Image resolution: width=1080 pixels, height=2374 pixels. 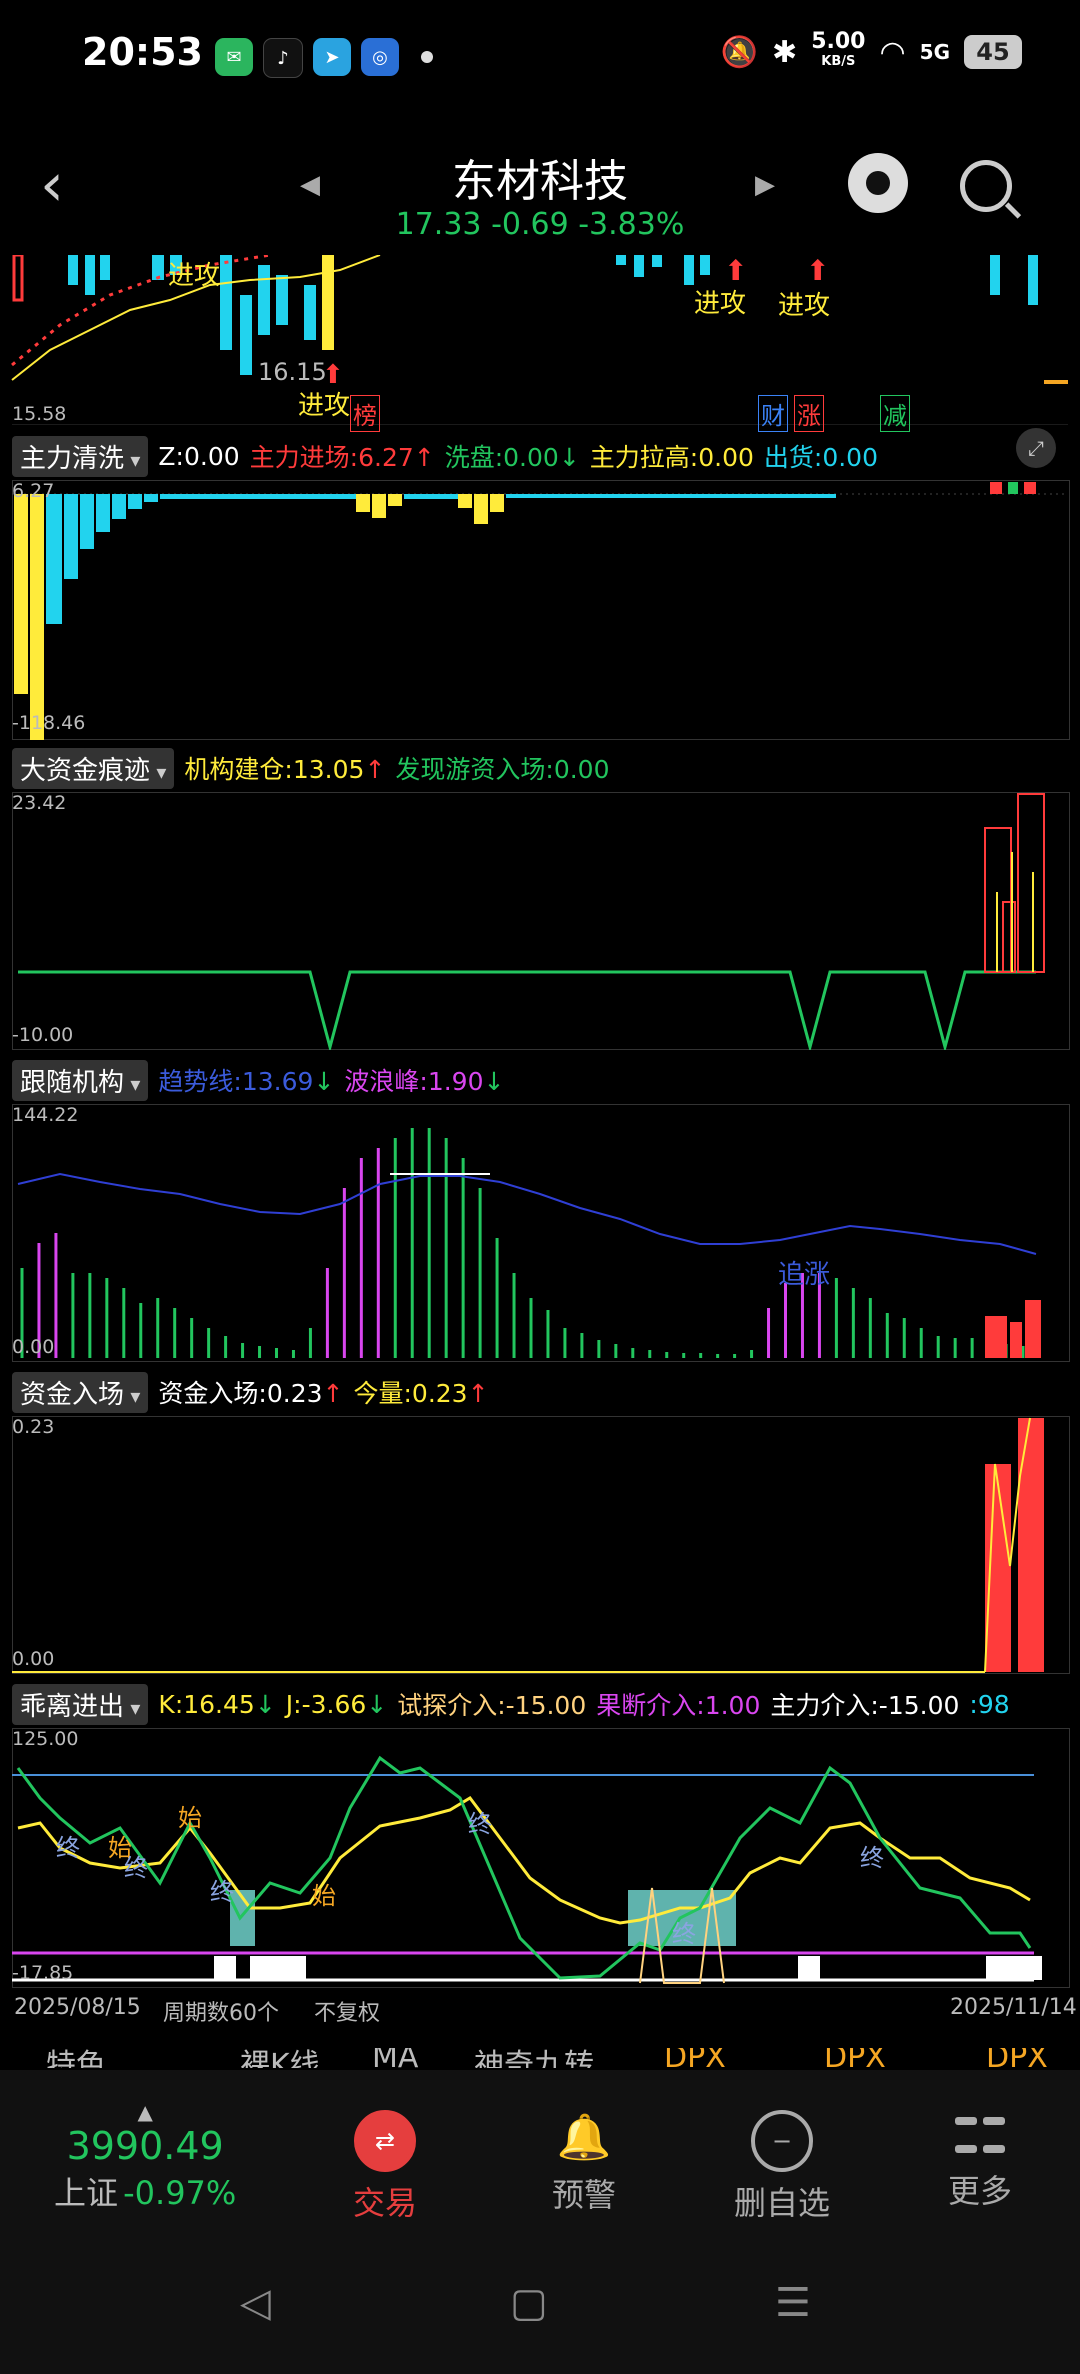 I want to click on index-value: 3990.49, so click(x=145, y=2146).